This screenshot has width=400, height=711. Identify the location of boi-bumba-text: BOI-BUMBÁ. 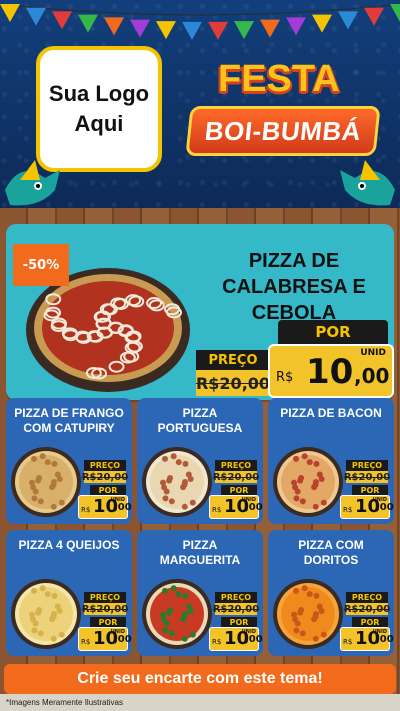
(283, 130).